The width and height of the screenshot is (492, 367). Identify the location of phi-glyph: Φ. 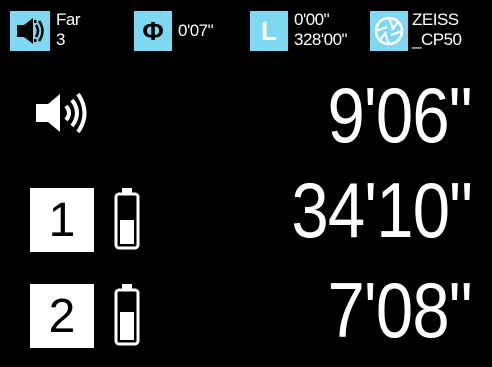
(153, 30).